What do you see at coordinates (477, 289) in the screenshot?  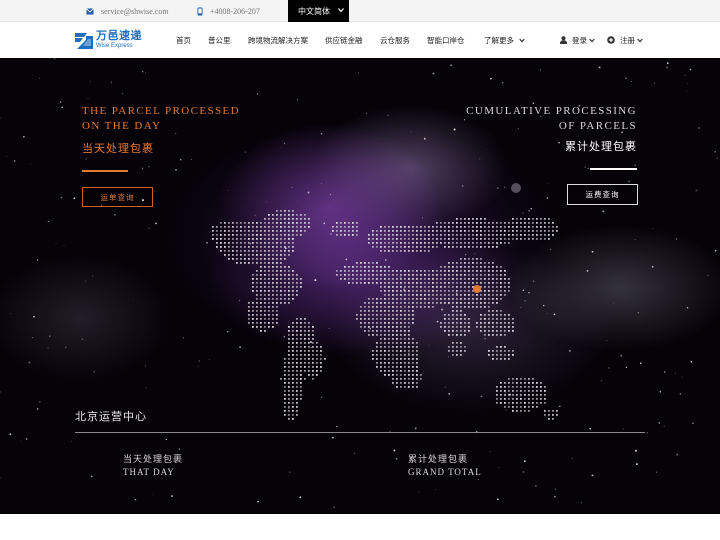 I see `location-marker-icon` at bounding box center [477, 289].